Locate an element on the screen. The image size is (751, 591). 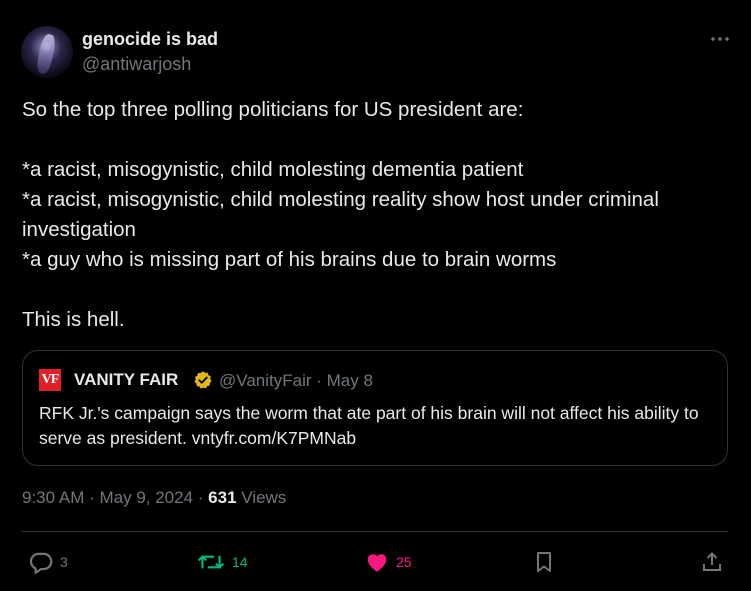
vanity-fair-logo: VF is located at coordinates (50, 380).